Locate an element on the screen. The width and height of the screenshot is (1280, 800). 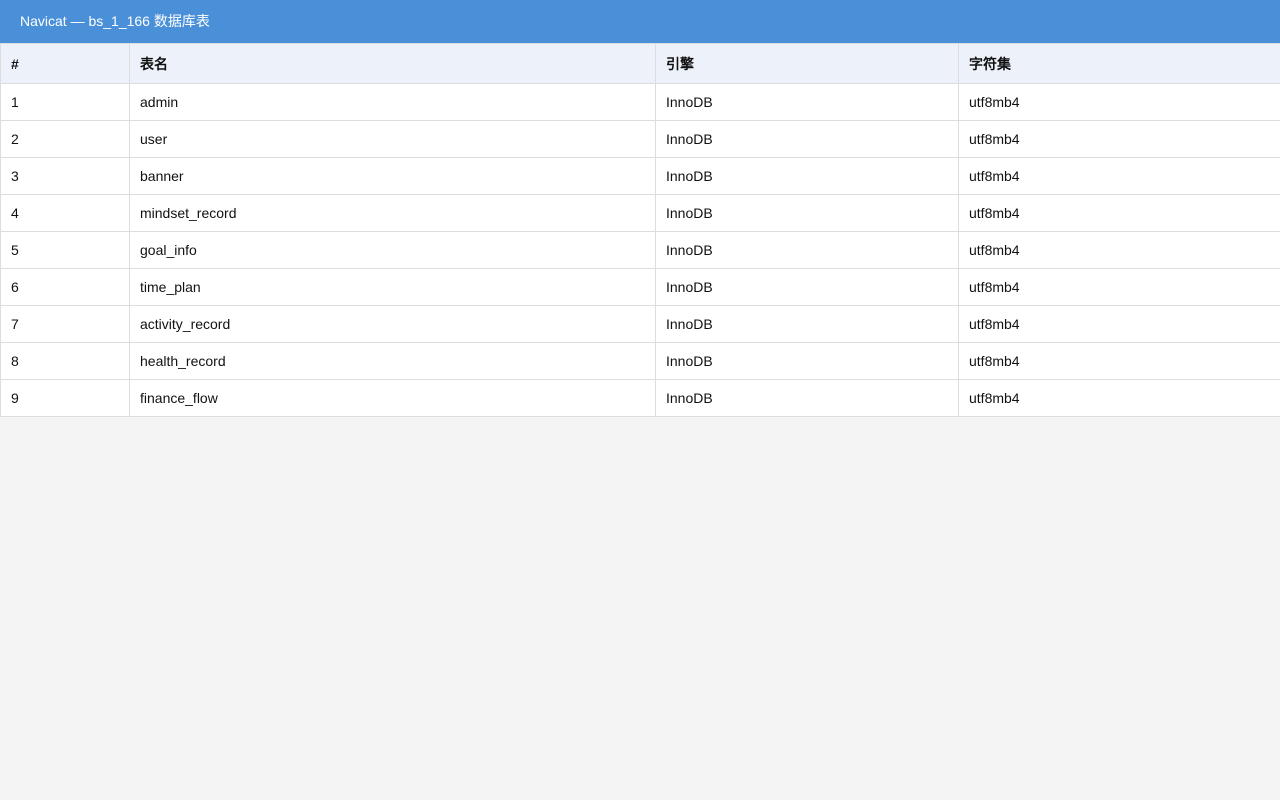
table-row: 6 time_plan InnoDB utf8mb4 is located at coordinates (640, 287).